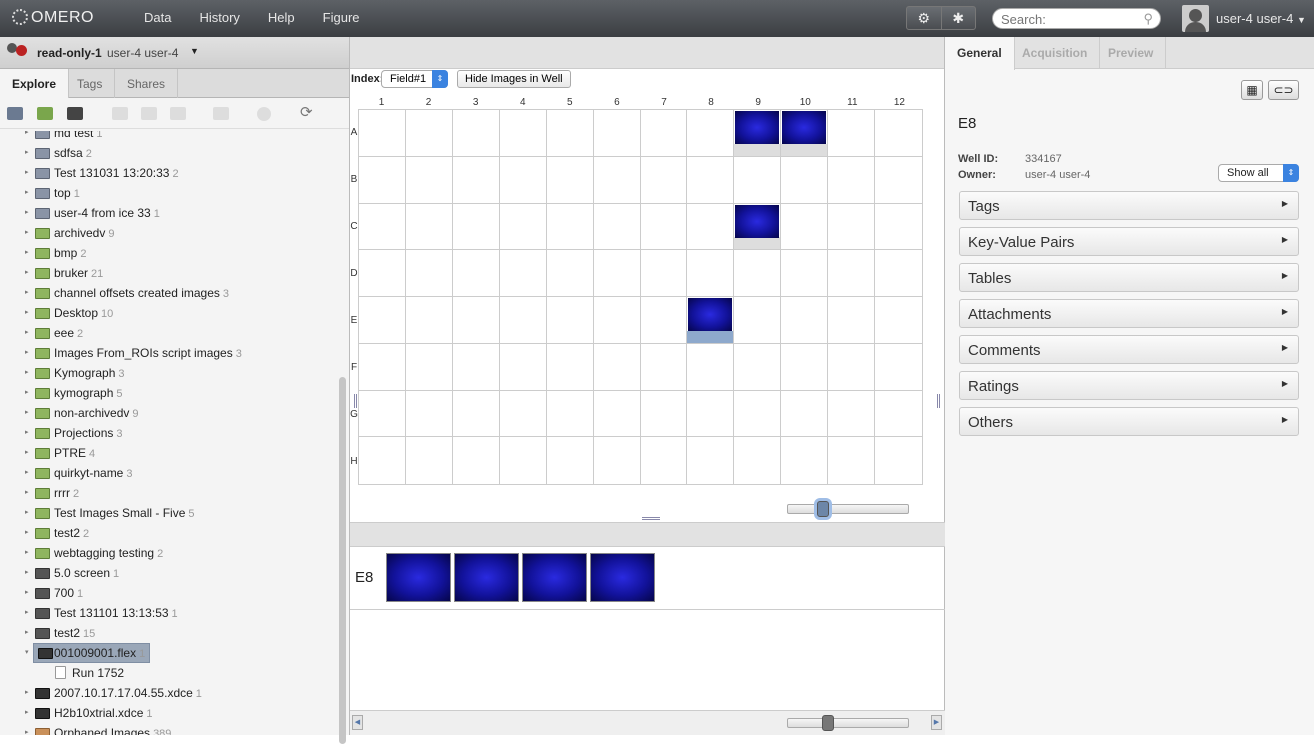 Image resolution: width=1314 pixels, height=744 pixels. I want to click on avatar, so click(1195, 18).